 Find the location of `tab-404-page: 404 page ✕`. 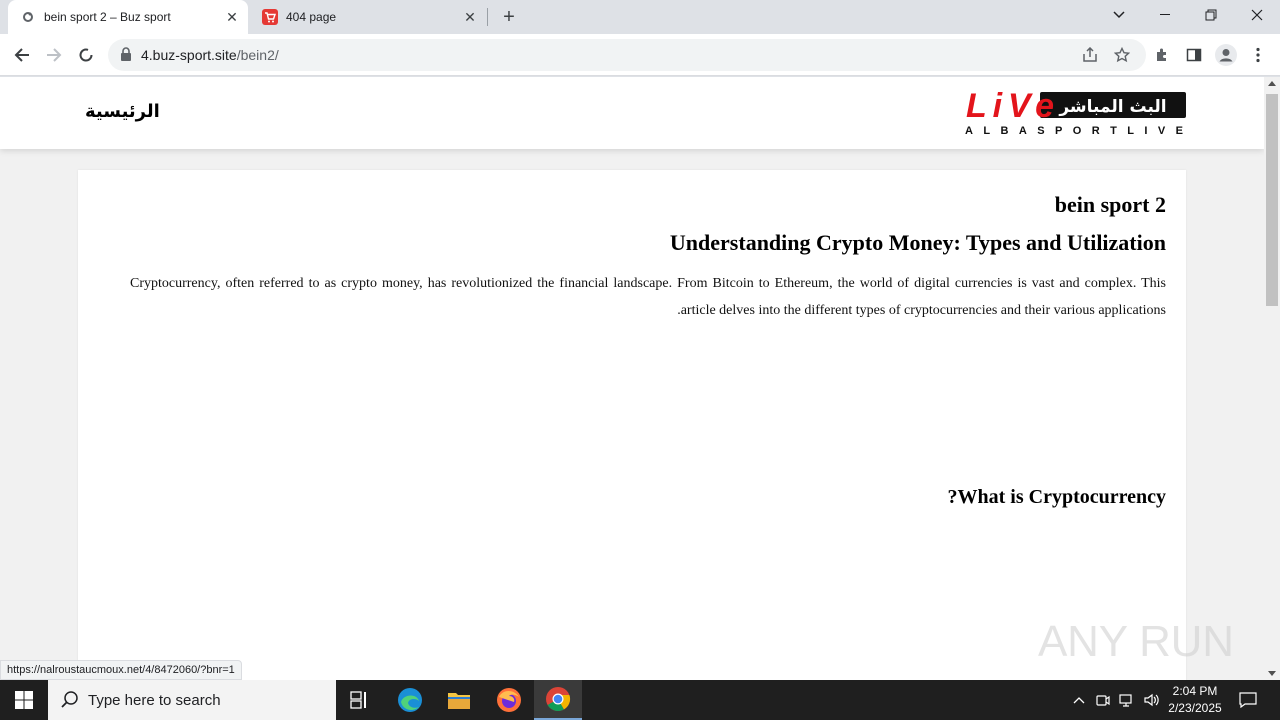

tab-404-page: 404 page ✕ is located at coordinates (368, 17).